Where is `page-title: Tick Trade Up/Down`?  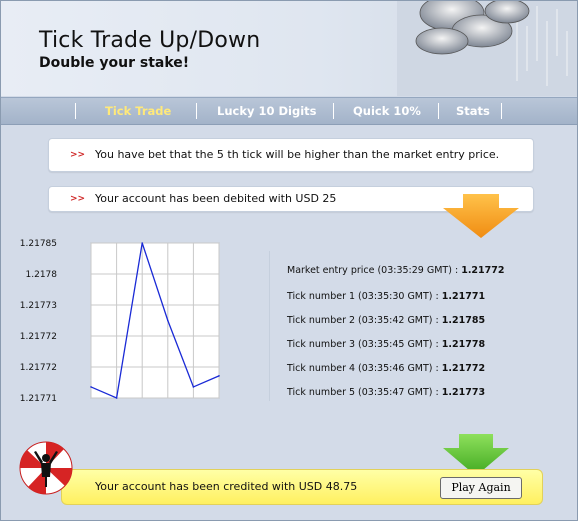
page-title: Tick Trade Up/Down is located at coordinates (150, 40).